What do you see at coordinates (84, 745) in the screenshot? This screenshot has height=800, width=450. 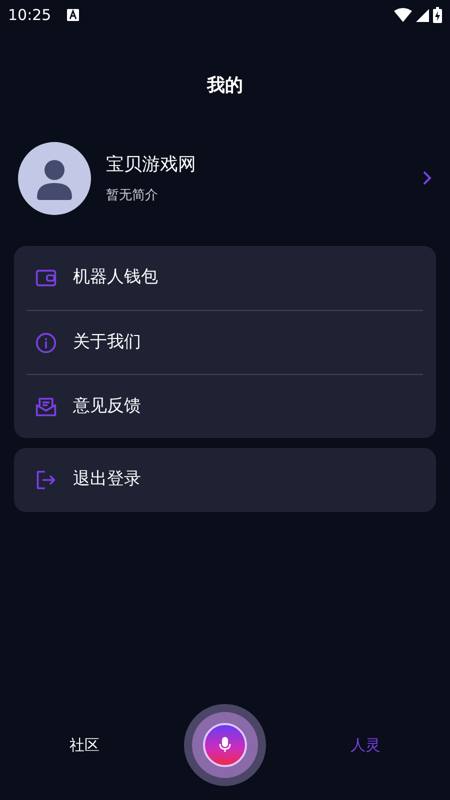 I see `nav-tab: 社区` at bounding box center [84, 745].